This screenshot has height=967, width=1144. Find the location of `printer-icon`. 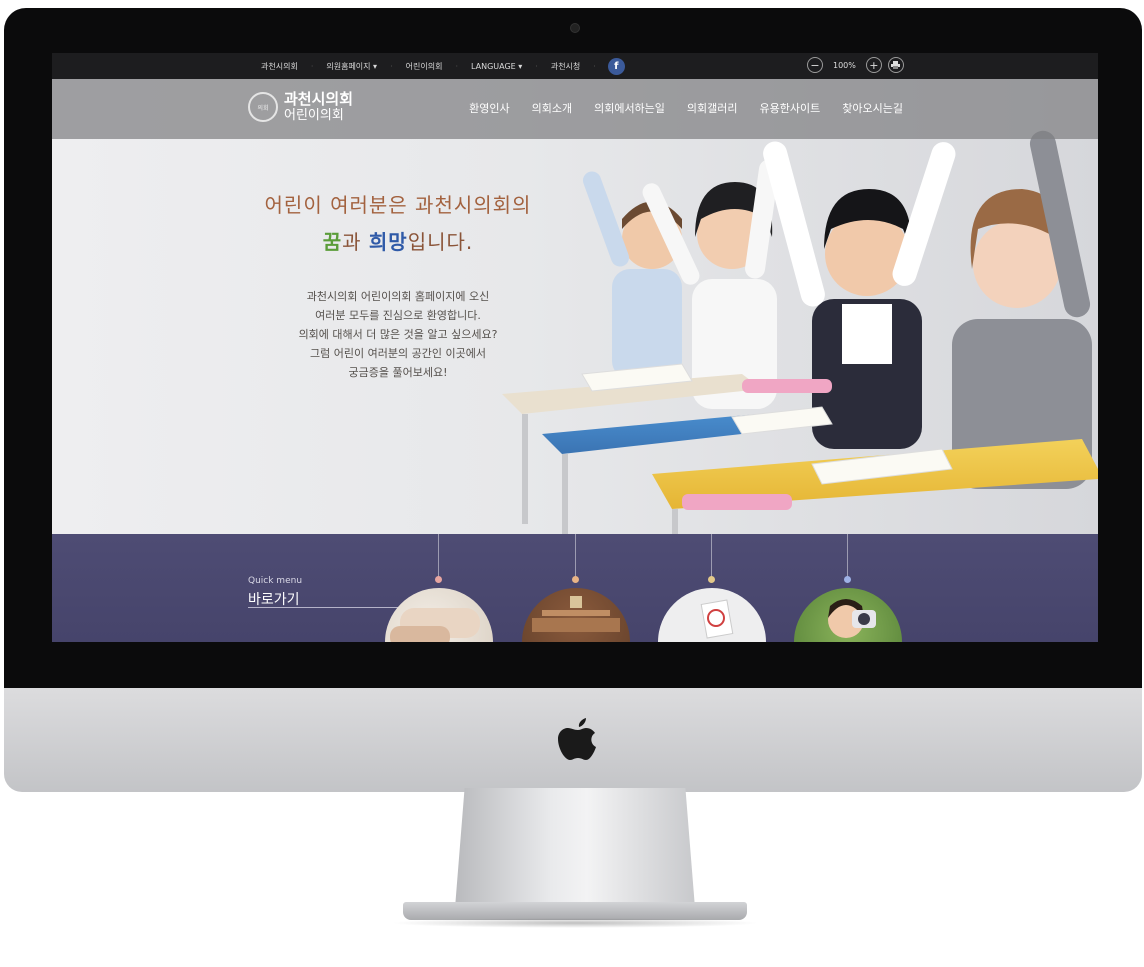

printer-icon is located at coordinates (896, 65).